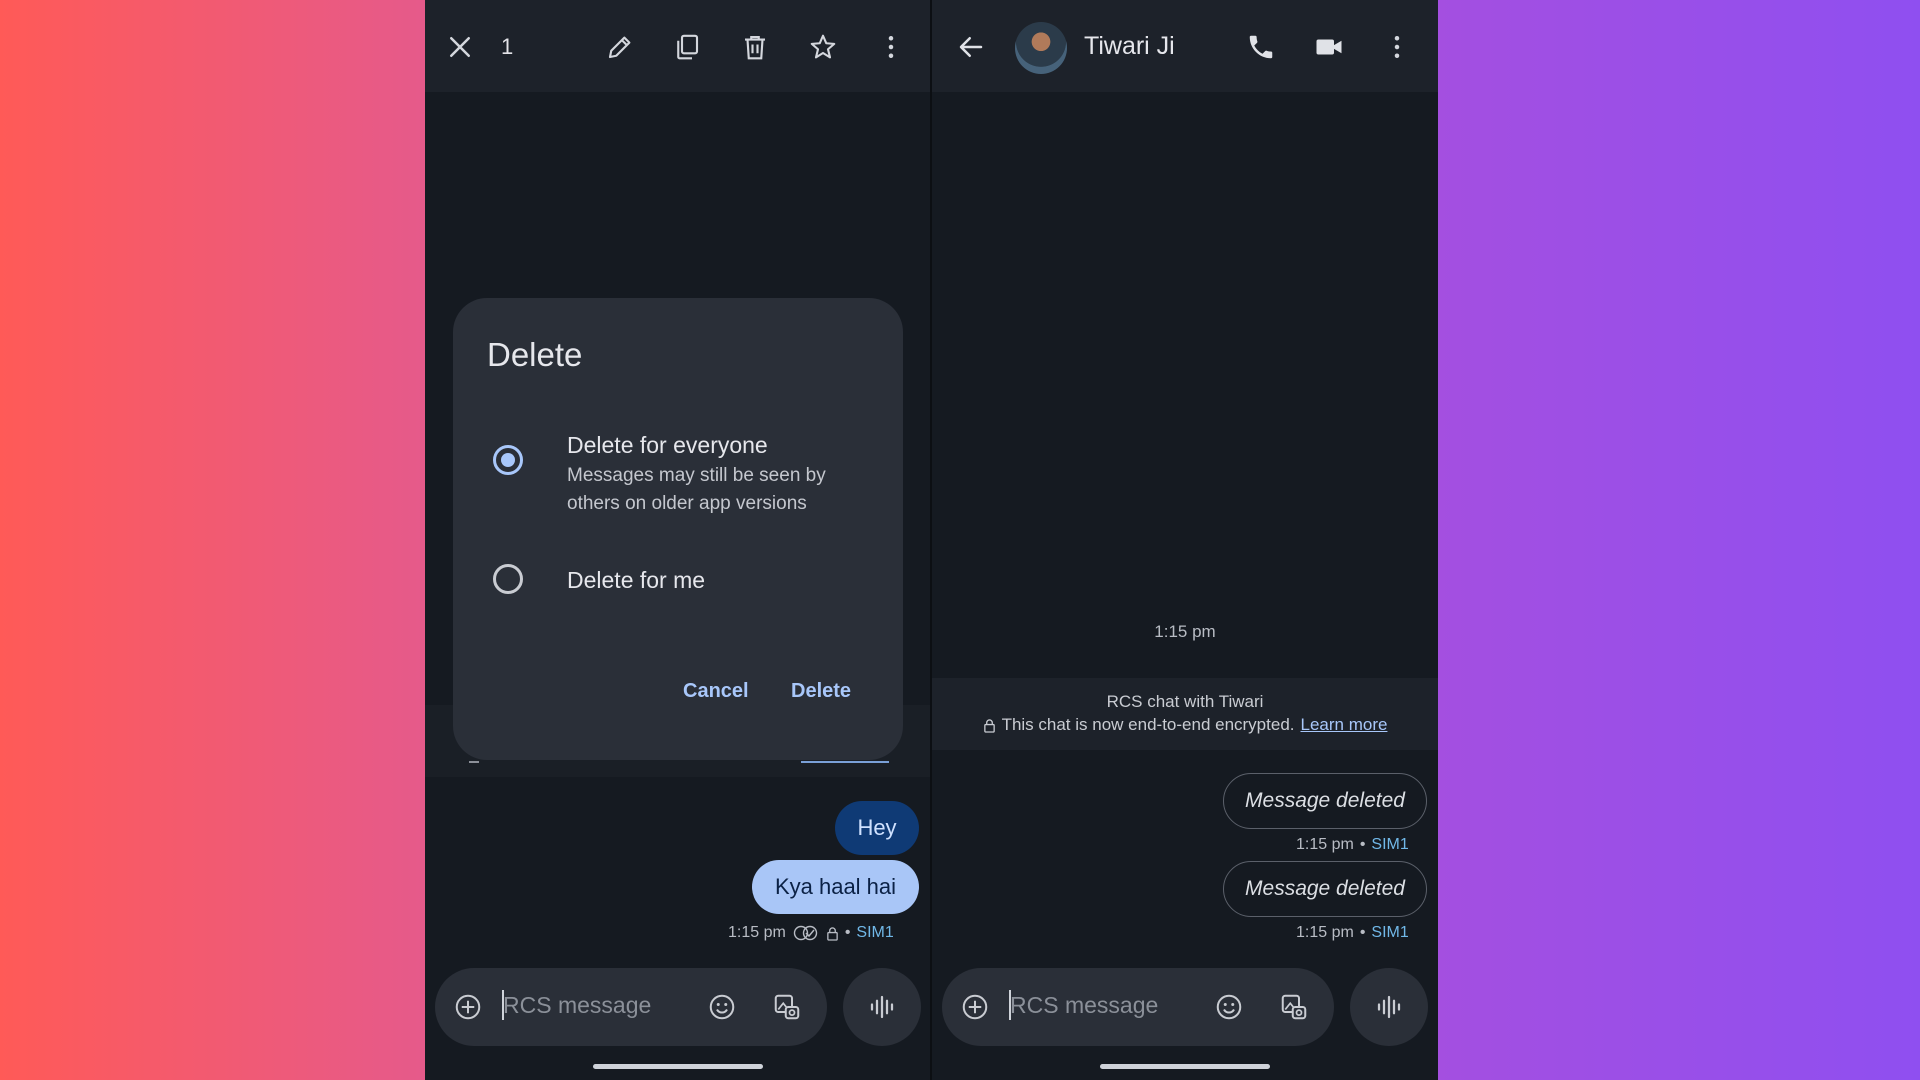  I want to click on message-text: Hey, so click(877, 827).